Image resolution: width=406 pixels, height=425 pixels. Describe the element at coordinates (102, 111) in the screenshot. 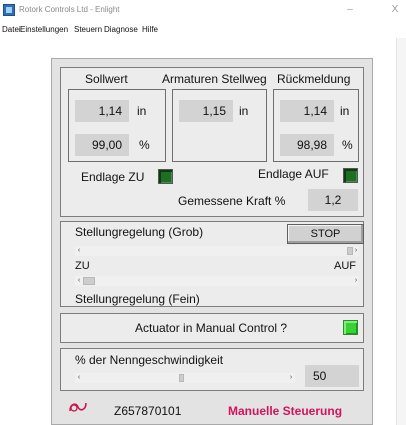

I see `sollwert-in-field: 1,14` at that location.